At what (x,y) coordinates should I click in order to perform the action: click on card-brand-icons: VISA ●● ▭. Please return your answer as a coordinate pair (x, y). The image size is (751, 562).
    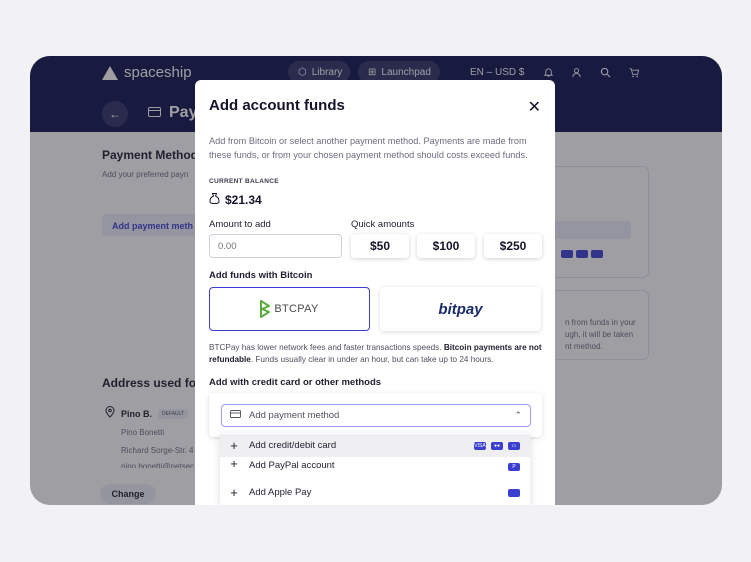
    Looking at the image, I should click on (497, 445).